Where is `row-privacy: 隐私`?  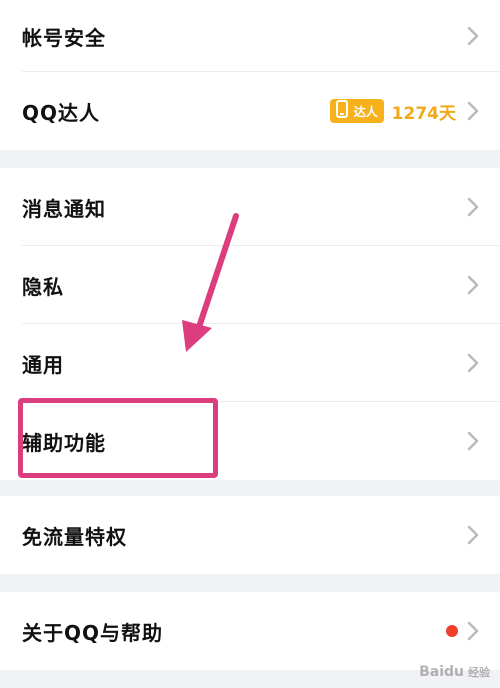
row-privacy: 隐私 is located at coordinates (250, 285).